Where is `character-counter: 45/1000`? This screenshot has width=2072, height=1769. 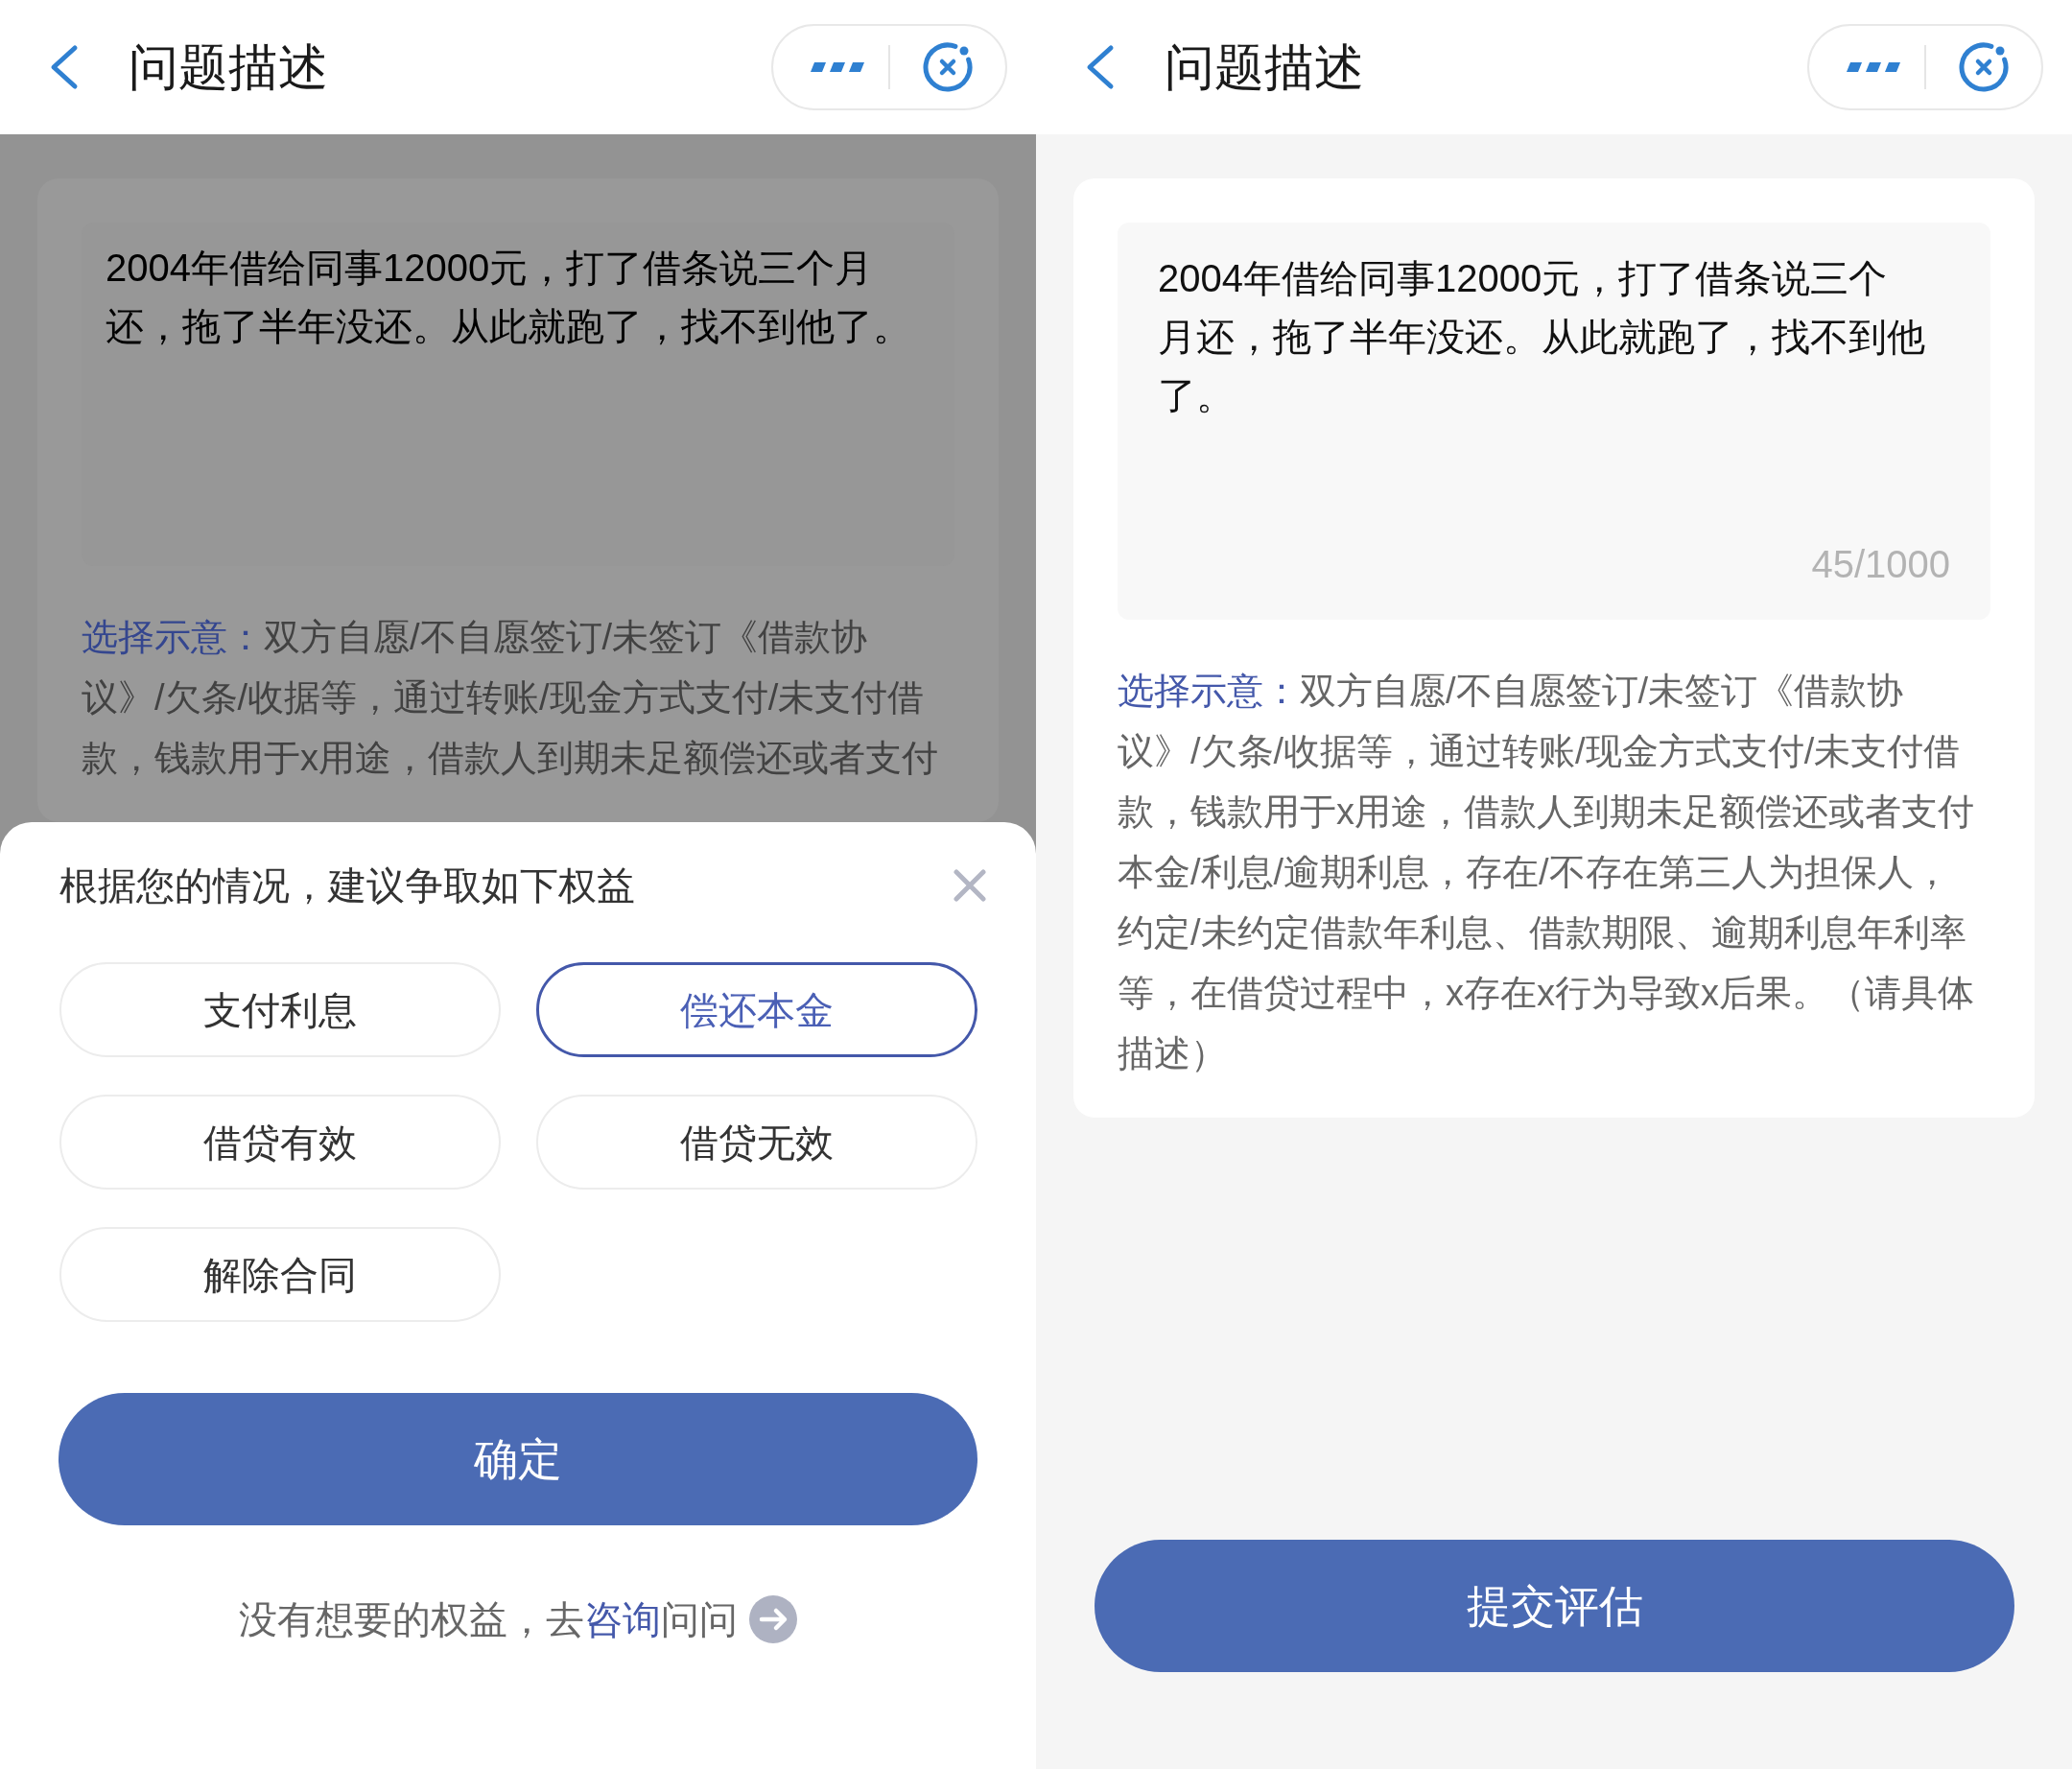
character-counter: 45/1000 is located at coordinates (1880, 564).